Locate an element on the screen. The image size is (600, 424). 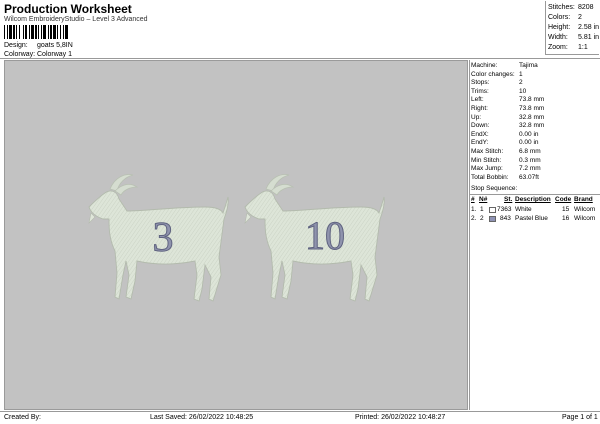
seq-row-description: Pastel Blue is located at coordinates (531, 218).